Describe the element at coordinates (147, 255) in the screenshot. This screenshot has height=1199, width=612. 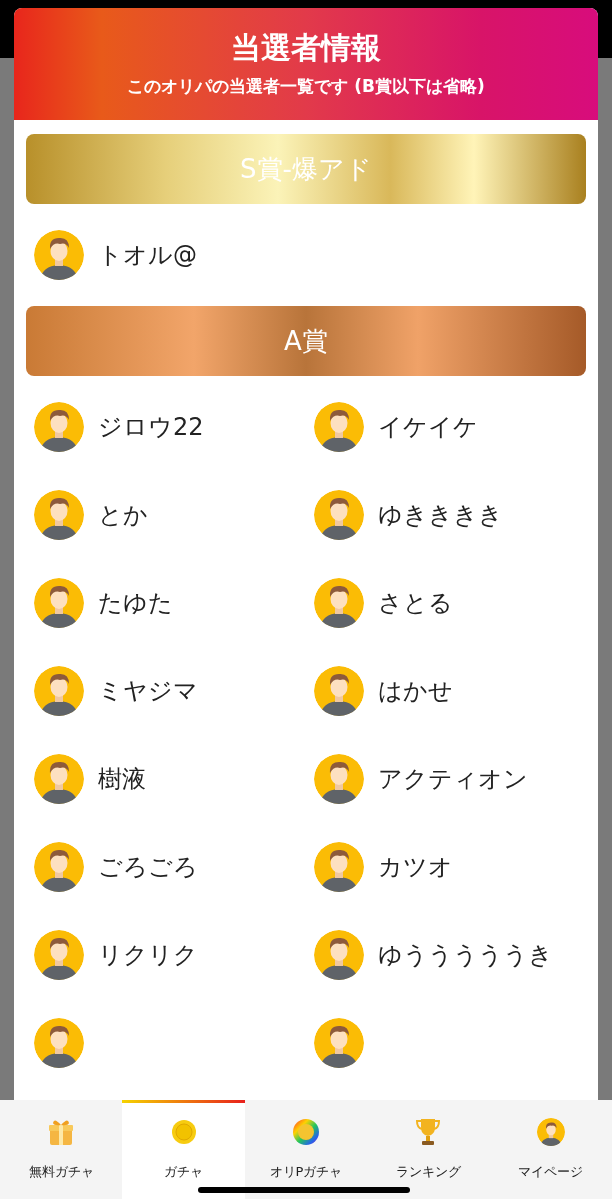
I see `winner-name: トオル@` at that location.